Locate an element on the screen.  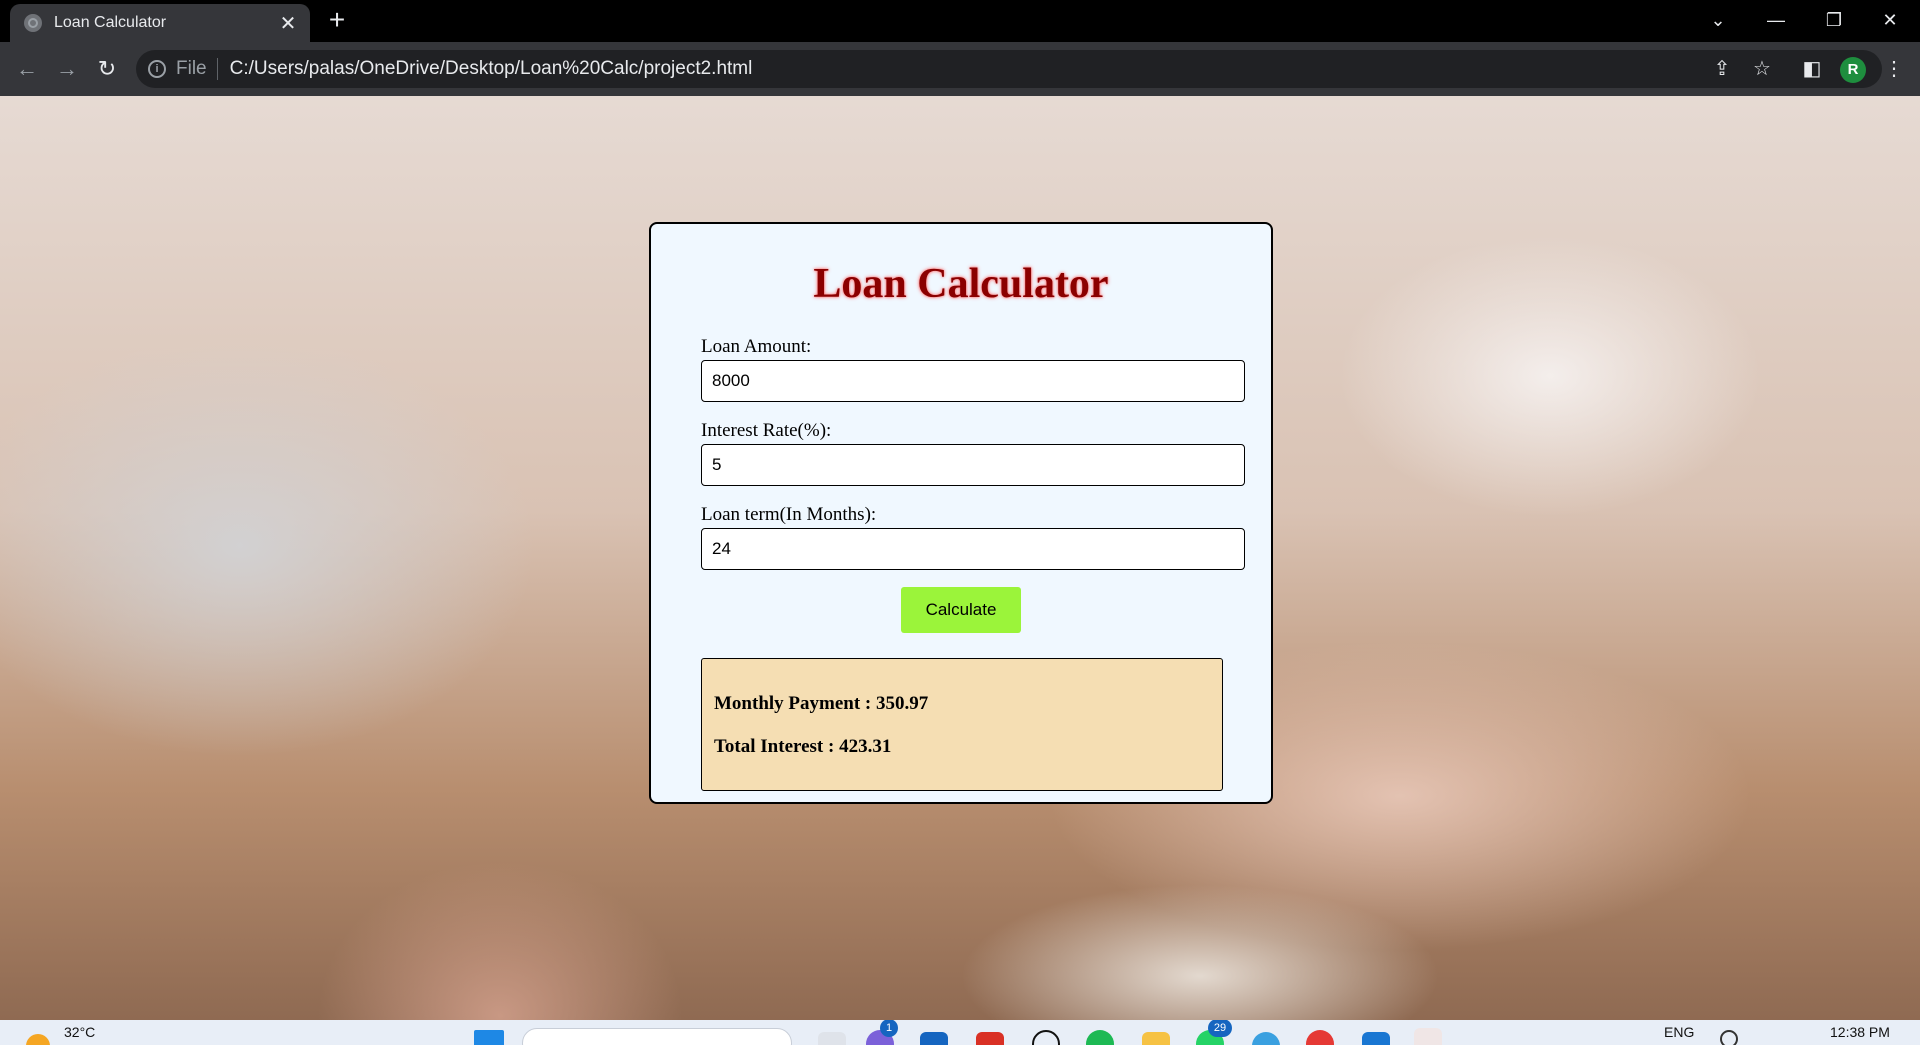
loan-amount-label: Loan Amount: is located at coordinates (756, 346).